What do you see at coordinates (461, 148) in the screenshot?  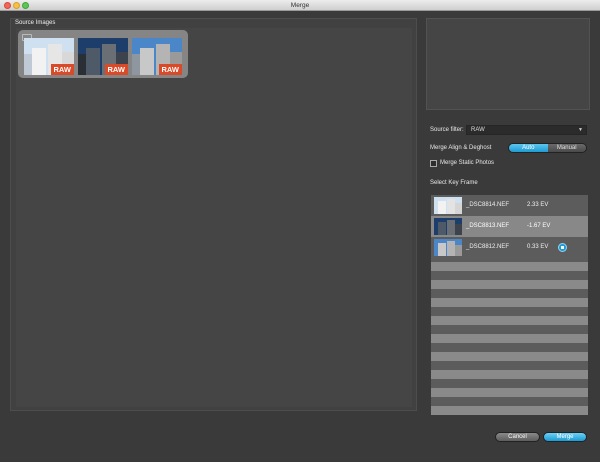 I see `align-deghost-label: Merge Align & Deghost` at bounding box center [461, 148].